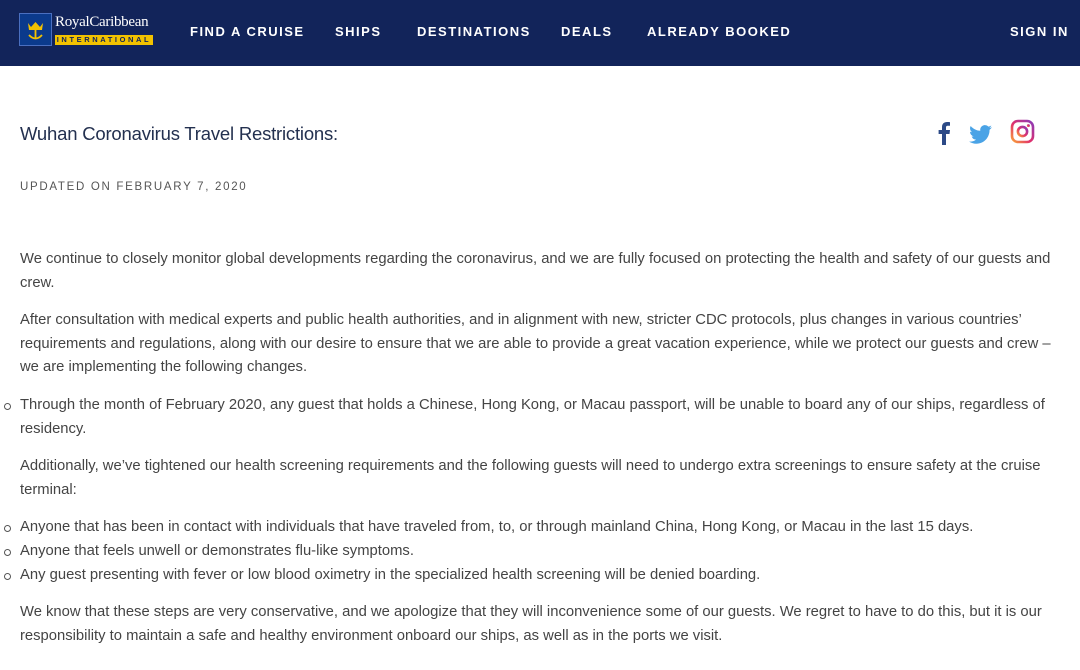 This screenshot has width=1080, height=670. What do you see at coordinates (134, 187) in the screenshot?
I see `updated-date: UPDATED ON FEBRUARY 7, 2020` at bounding box center [134, 187].